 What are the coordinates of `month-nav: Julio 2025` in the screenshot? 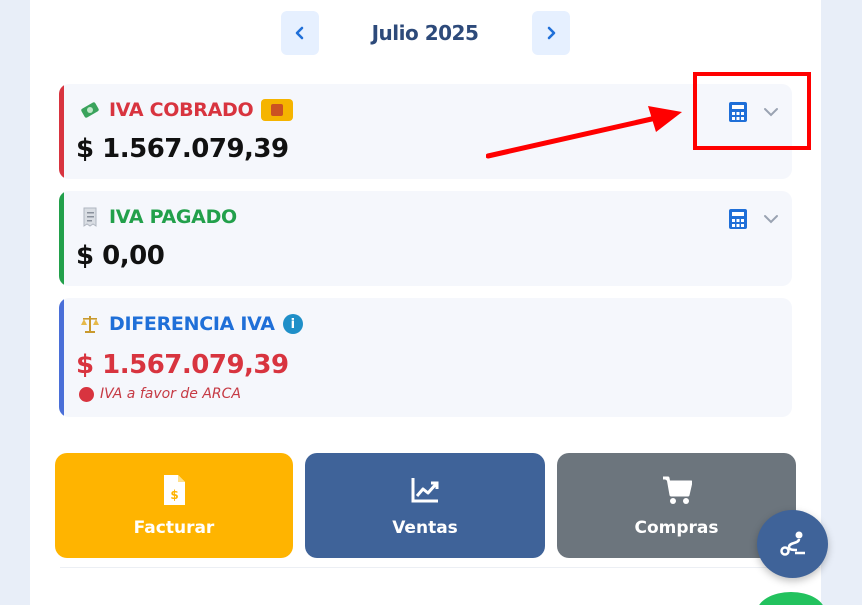 It's located at (425, 33).